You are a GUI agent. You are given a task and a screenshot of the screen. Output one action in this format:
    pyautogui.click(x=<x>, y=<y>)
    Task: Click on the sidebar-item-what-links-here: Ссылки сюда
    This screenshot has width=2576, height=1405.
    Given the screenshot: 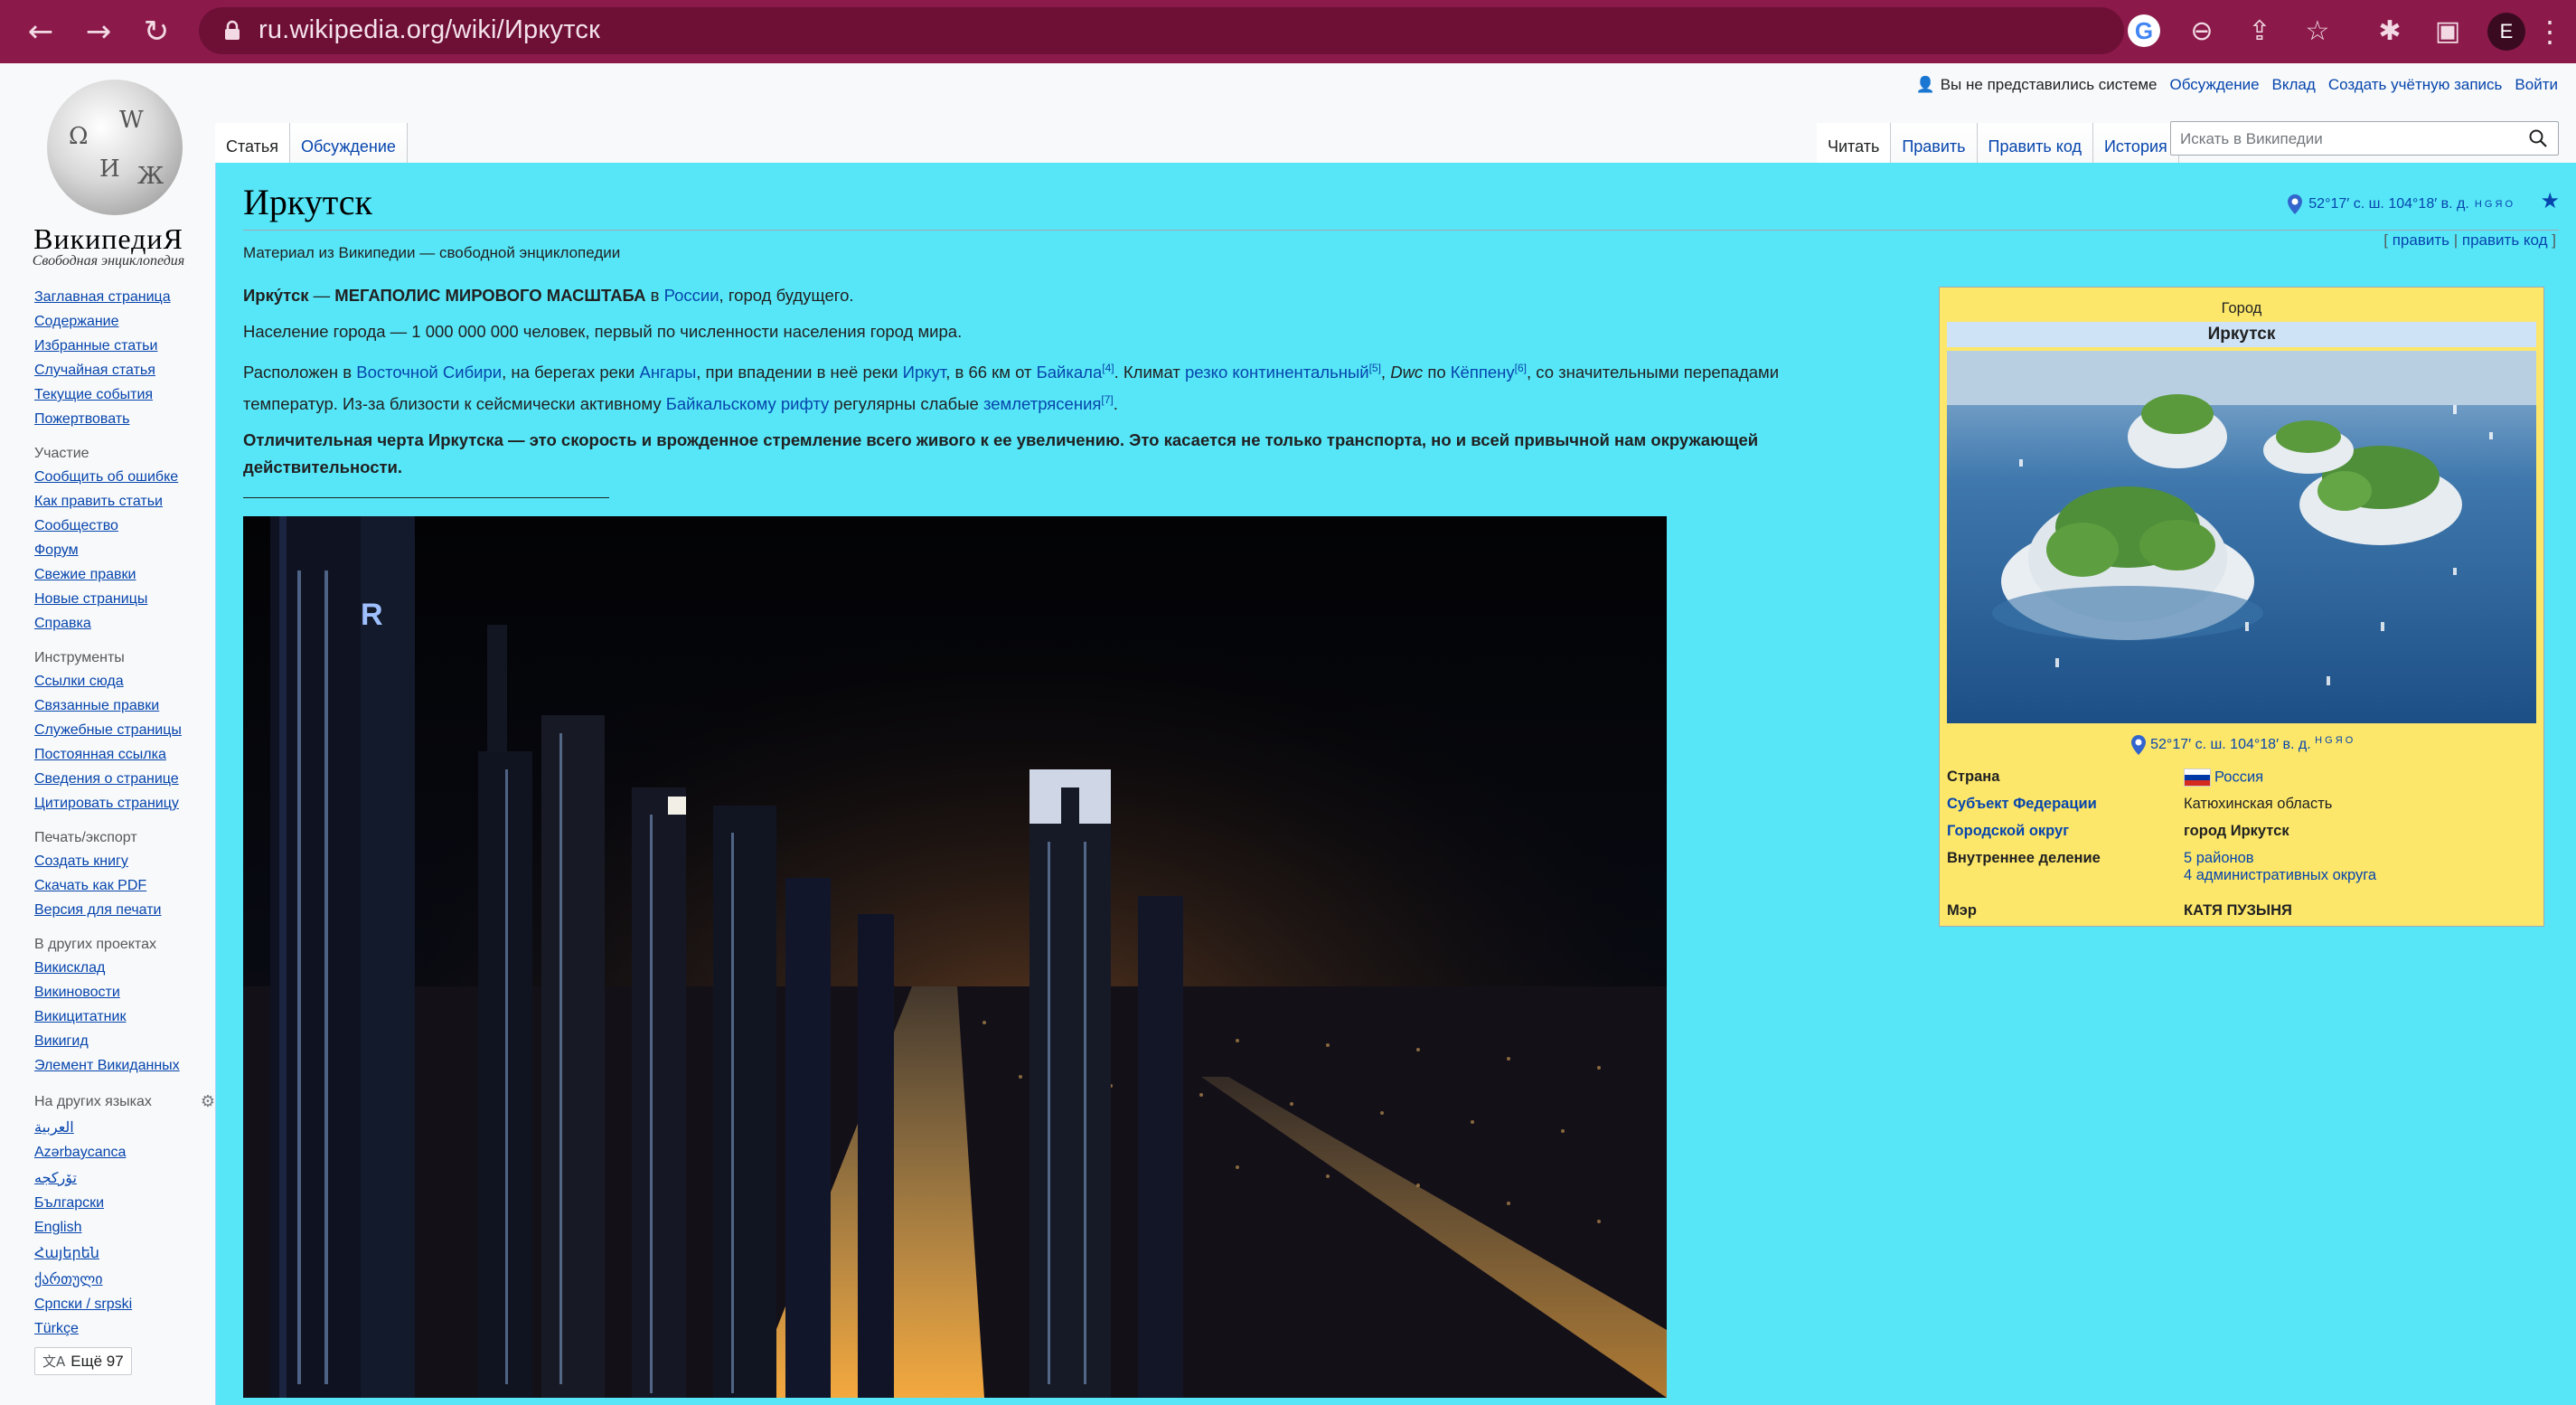 What is the action you would take?
    pyautogui.click(x=124, y=682)
    